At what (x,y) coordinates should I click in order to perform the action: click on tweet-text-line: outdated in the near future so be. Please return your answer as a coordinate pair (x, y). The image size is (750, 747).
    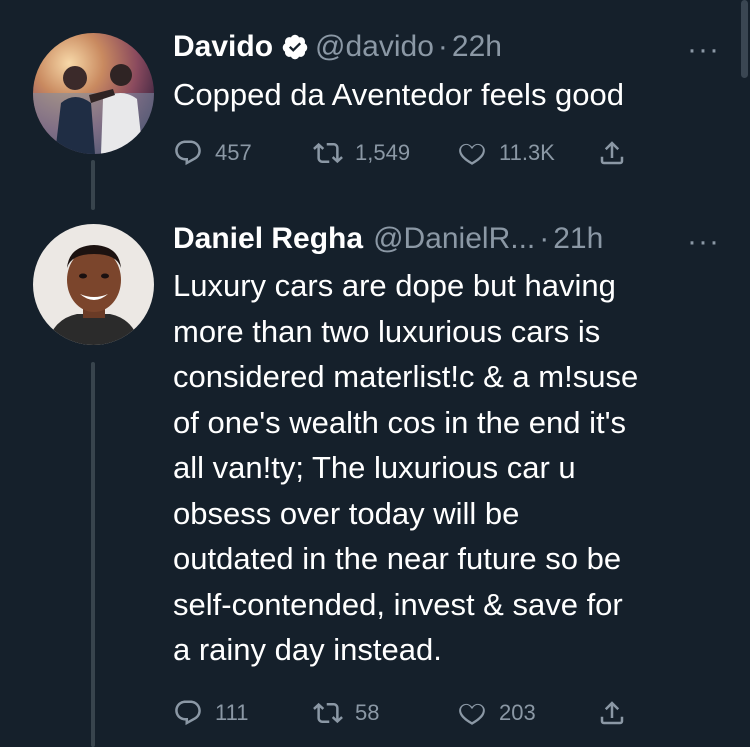
    Looking at the image, I should click on (397, 558).